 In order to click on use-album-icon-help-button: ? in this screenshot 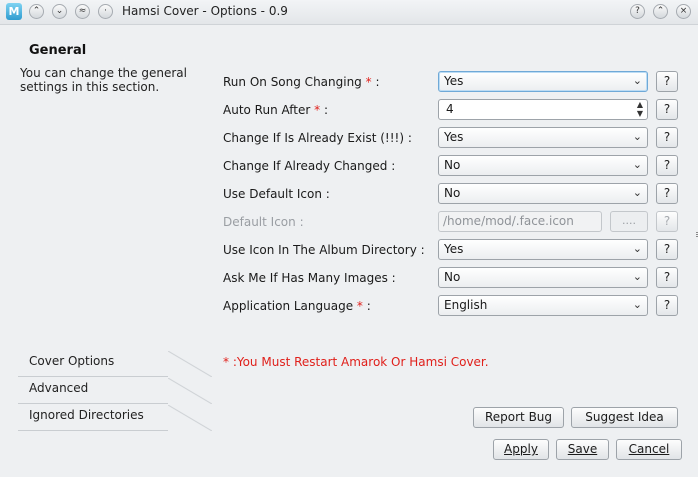, I will do `click(667, 249)`.